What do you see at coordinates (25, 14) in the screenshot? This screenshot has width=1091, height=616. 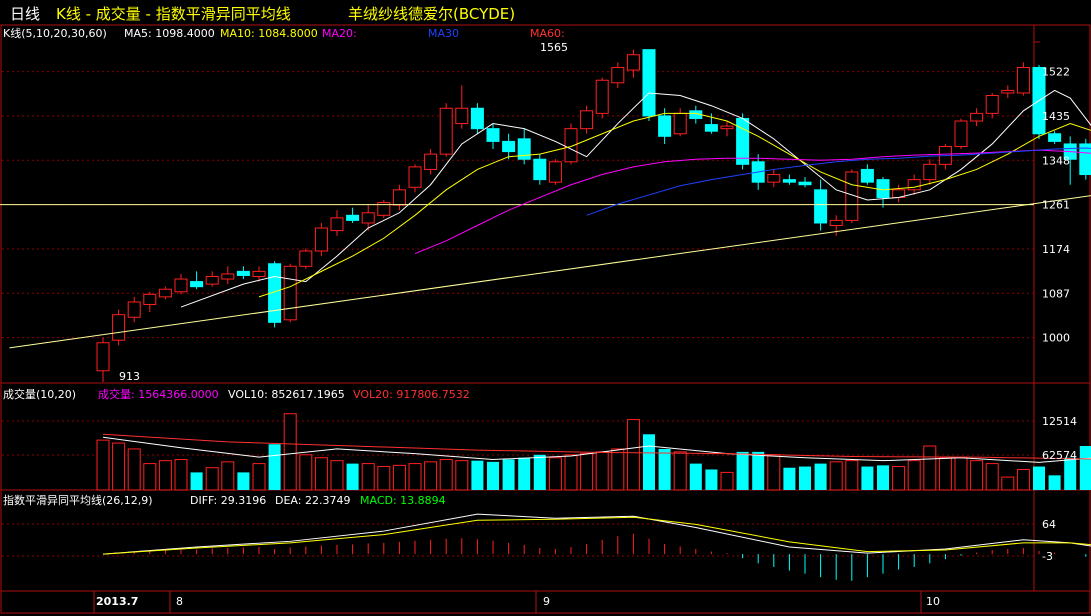 I see `period-label: 日线` at bounding box center [25, 14].